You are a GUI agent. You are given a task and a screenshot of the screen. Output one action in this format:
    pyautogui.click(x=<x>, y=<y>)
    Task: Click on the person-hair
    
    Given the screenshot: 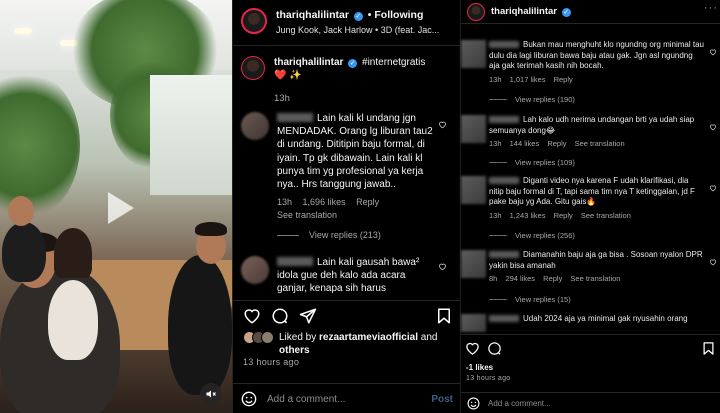 What is the action you would take?
    pyautogui.click(x=211, y=229)
    